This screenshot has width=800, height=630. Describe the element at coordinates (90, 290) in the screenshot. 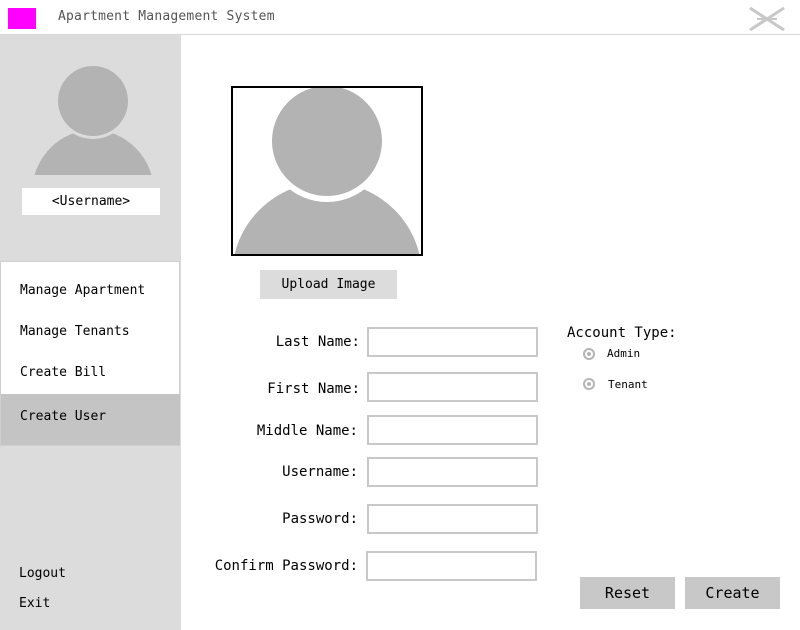

I see `nav-item-manage-apartment: Manage Apartment` at that location.